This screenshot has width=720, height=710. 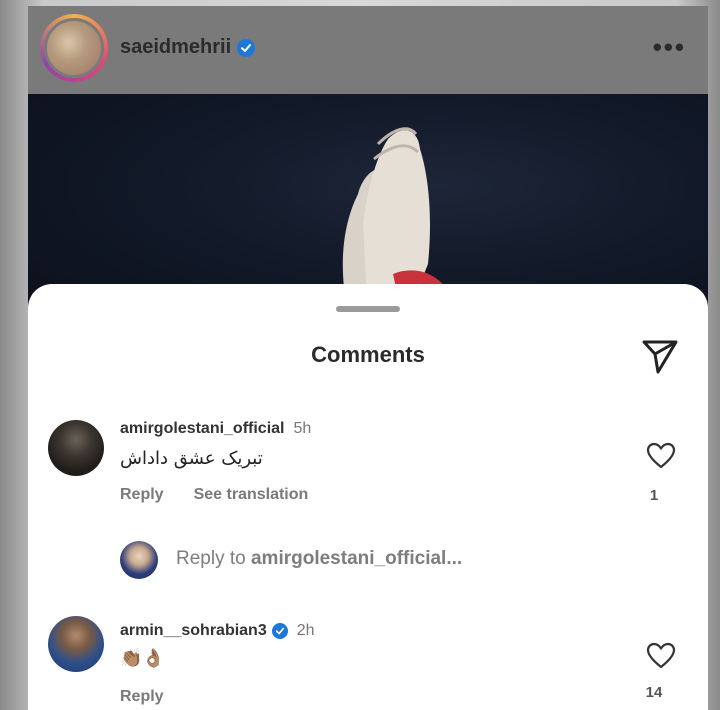 What do you see at coordinates (302, 428) in the screenshot?
I see `comment-time: 5h` at bounding box center [302, 428].